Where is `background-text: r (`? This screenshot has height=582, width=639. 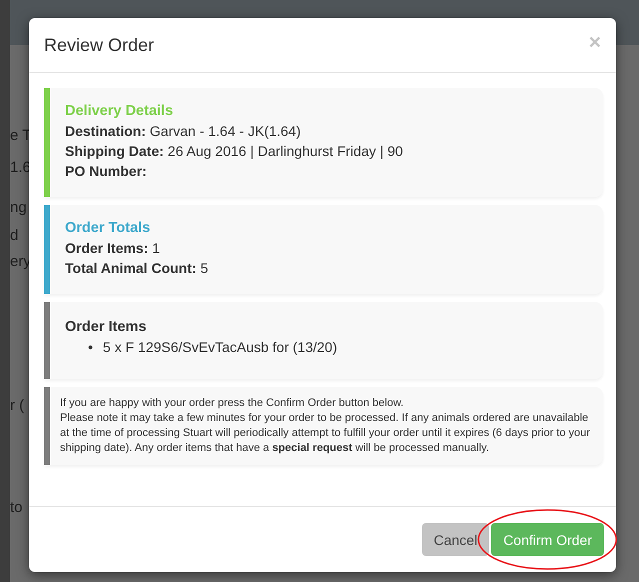 background-text: r ( is located at coordinates (17, 405).